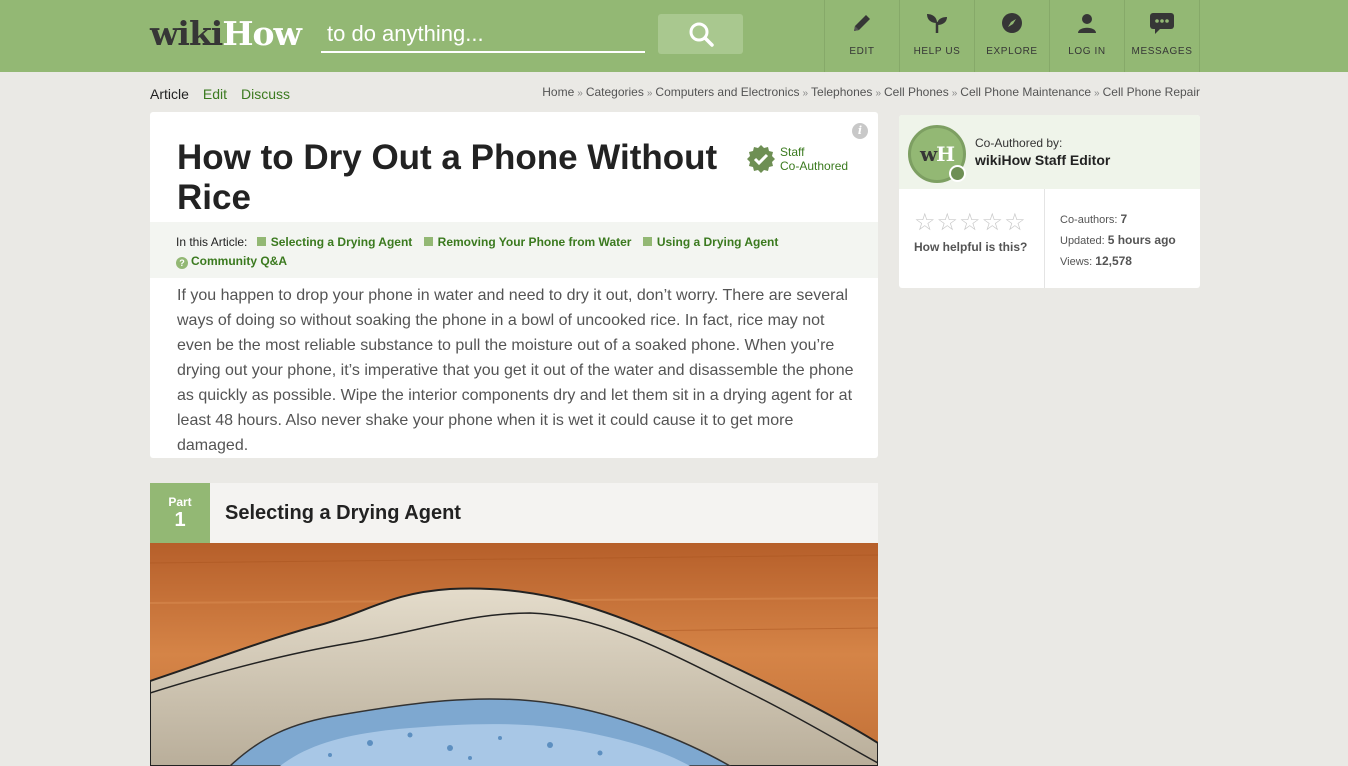 The height and width of the screenshot is (766, 1348). Describe the element at coordinates (792, 152) in the screenshot. I see `badge-line-staff: Staff` at that location.